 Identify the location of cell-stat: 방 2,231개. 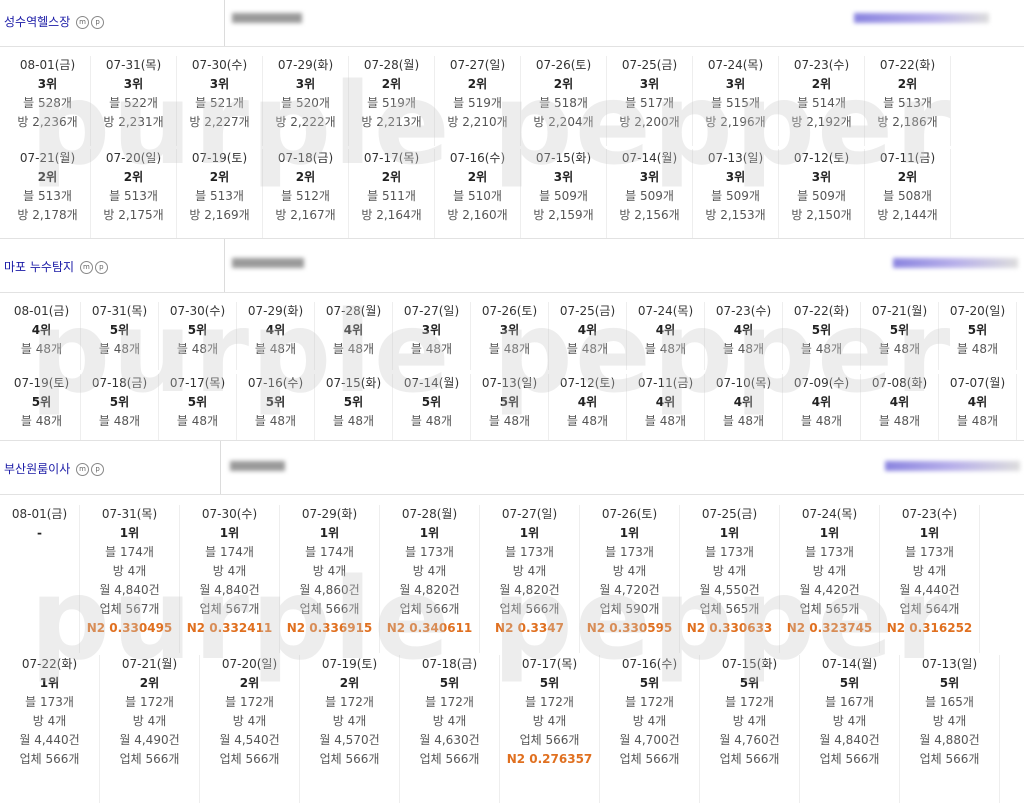
(133, 122).